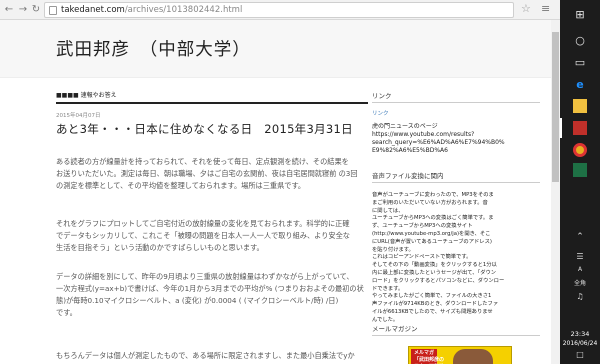  What do you see at coordinates (280, 49) in the screenshot?
I see `blog-header: 武田邦彦 （中部大学）` at bounding box center [280, 49].